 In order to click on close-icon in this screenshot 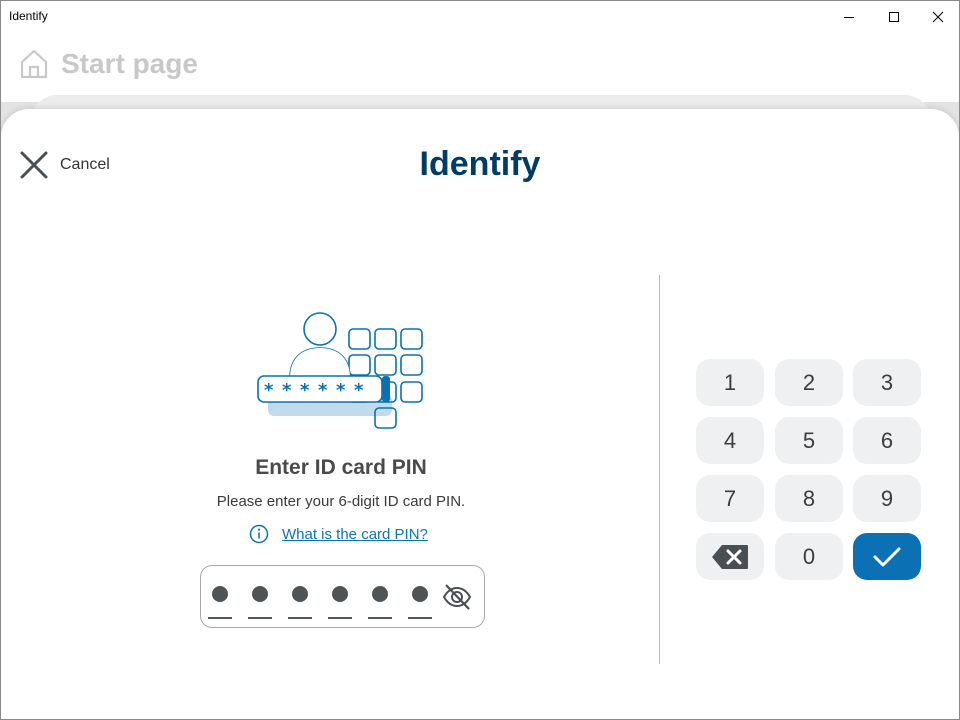, I will do `click(938, 16)`.